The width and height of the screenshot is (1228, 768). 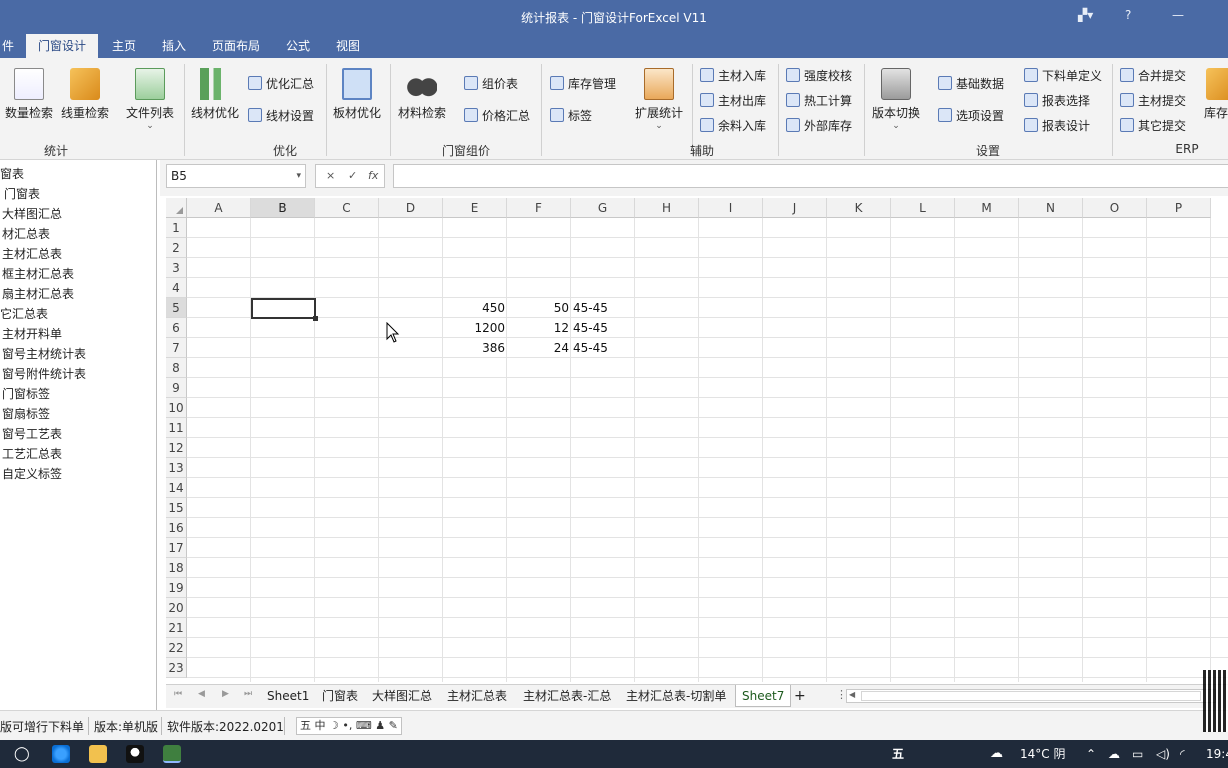 What do you see at coordinates (1091, 754) in the screenshot?
I see `tray-expand-icon: ⌃` at bounding box center [1091, 754].